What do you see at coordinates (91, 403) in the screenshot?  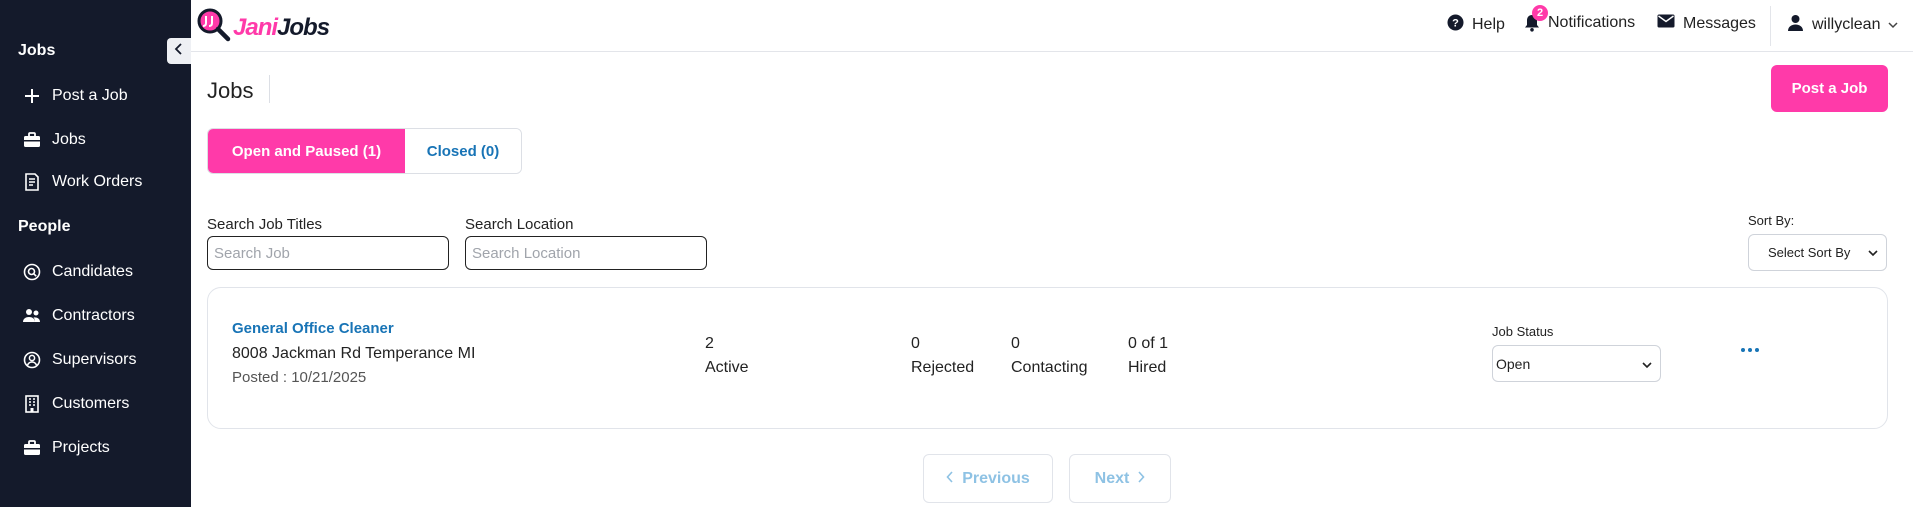 I see `sidebar-item-label: Customers` at bounding box center [91, 403].